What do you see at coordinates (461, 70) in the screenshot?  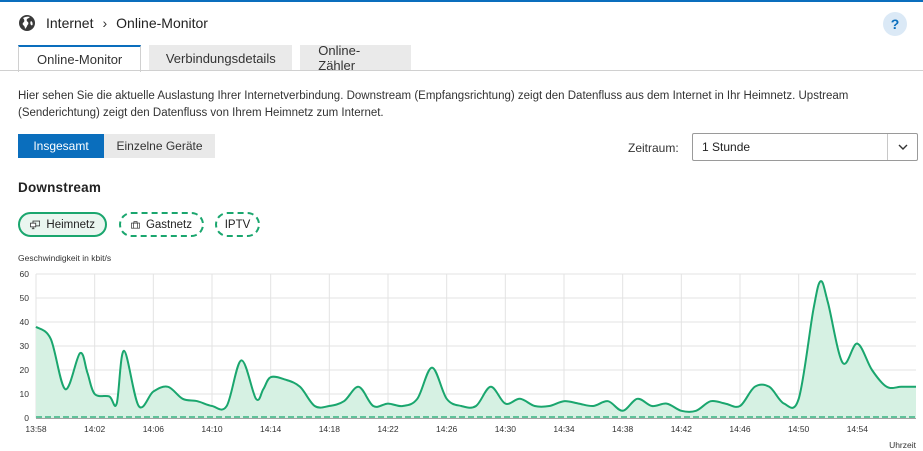 I see `tab-divider` at bounding box center [461, 70].